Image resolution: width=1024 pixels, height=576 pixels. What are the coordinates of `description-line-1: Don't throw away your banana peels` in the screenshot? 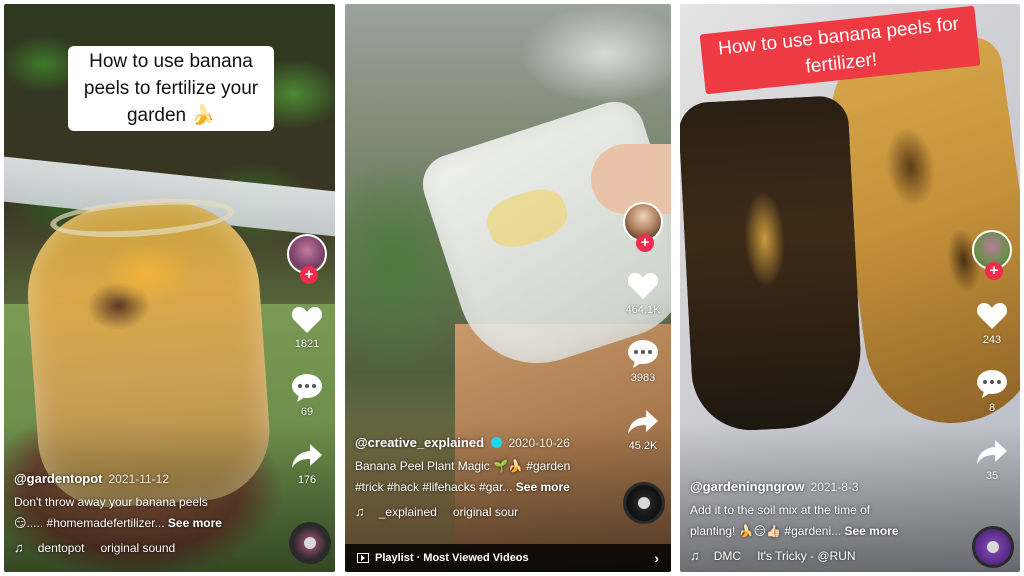 It's located at (111, 502).